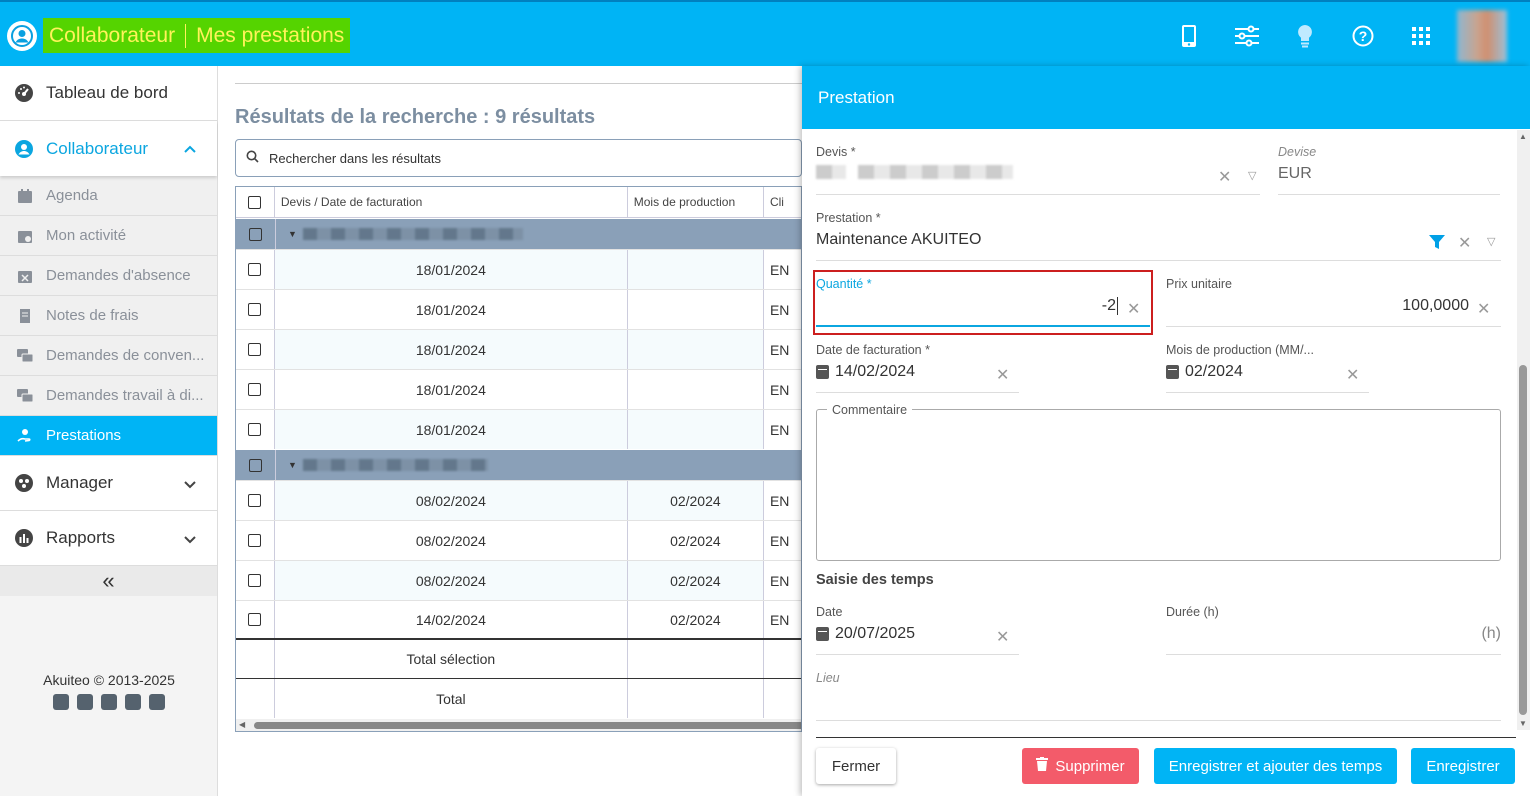  I want to click on sidebar-collapse-button: «, so click(108, 581).